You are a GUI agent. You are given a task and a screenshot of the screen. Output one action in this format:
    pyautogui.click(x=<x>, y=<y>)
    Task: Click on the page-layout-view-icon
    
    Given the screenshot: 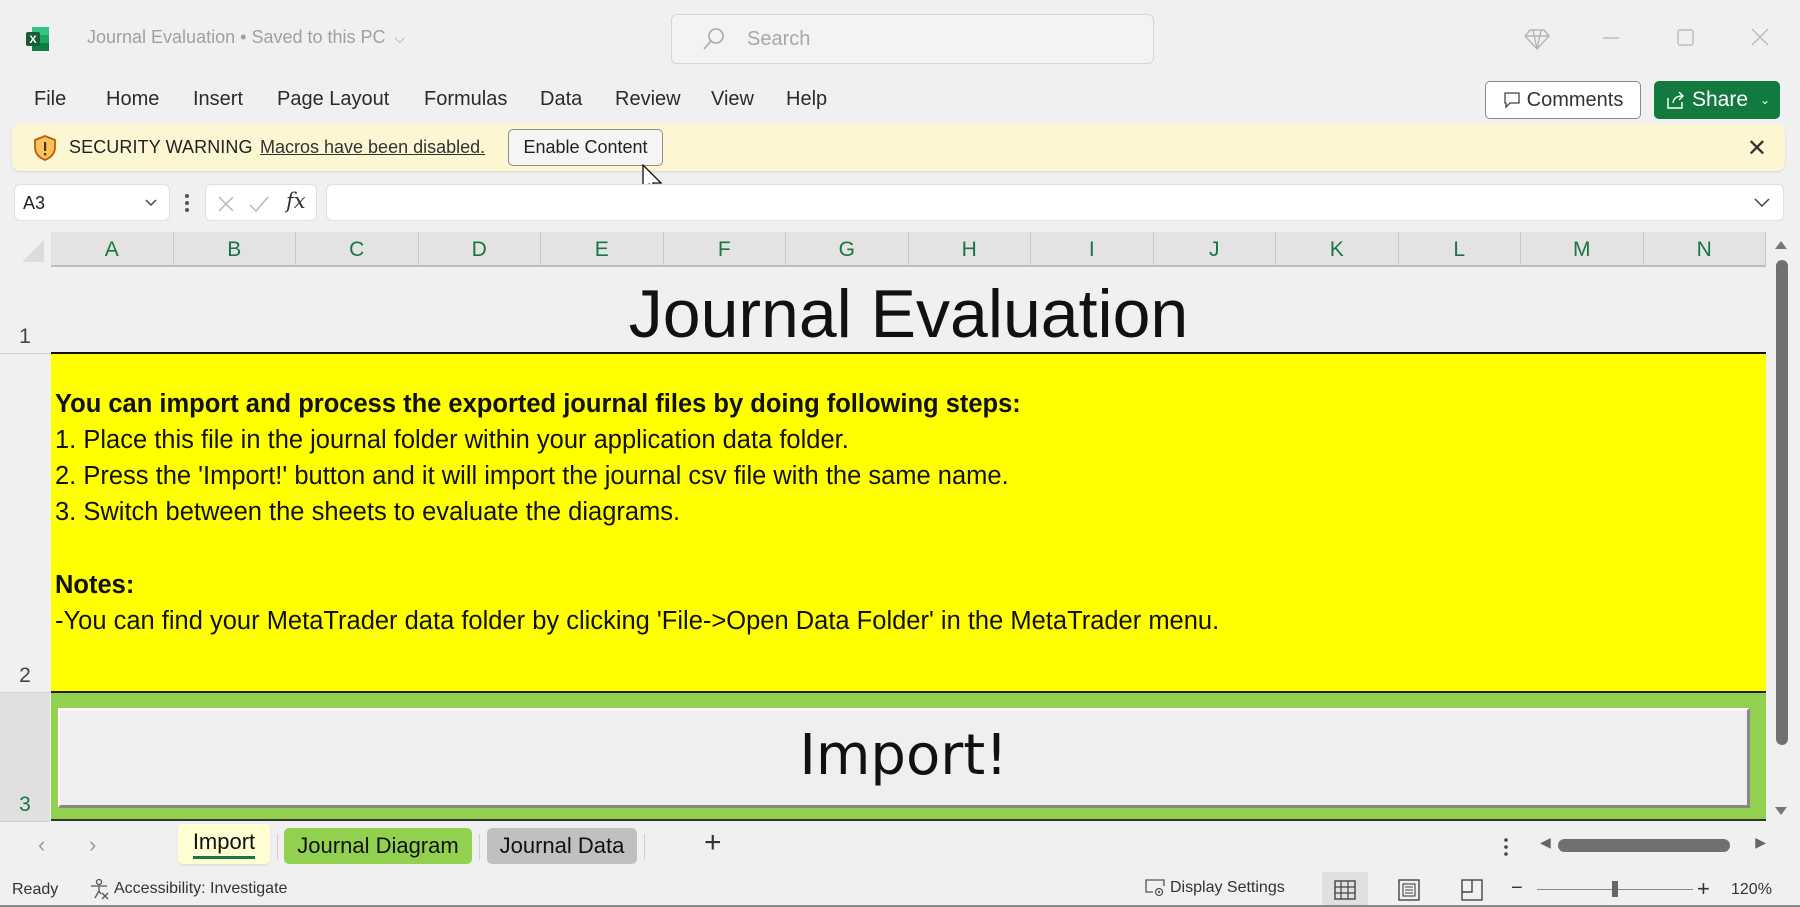 What is the action you would take?
    pyautogui.click(x=1409, y=889)
    